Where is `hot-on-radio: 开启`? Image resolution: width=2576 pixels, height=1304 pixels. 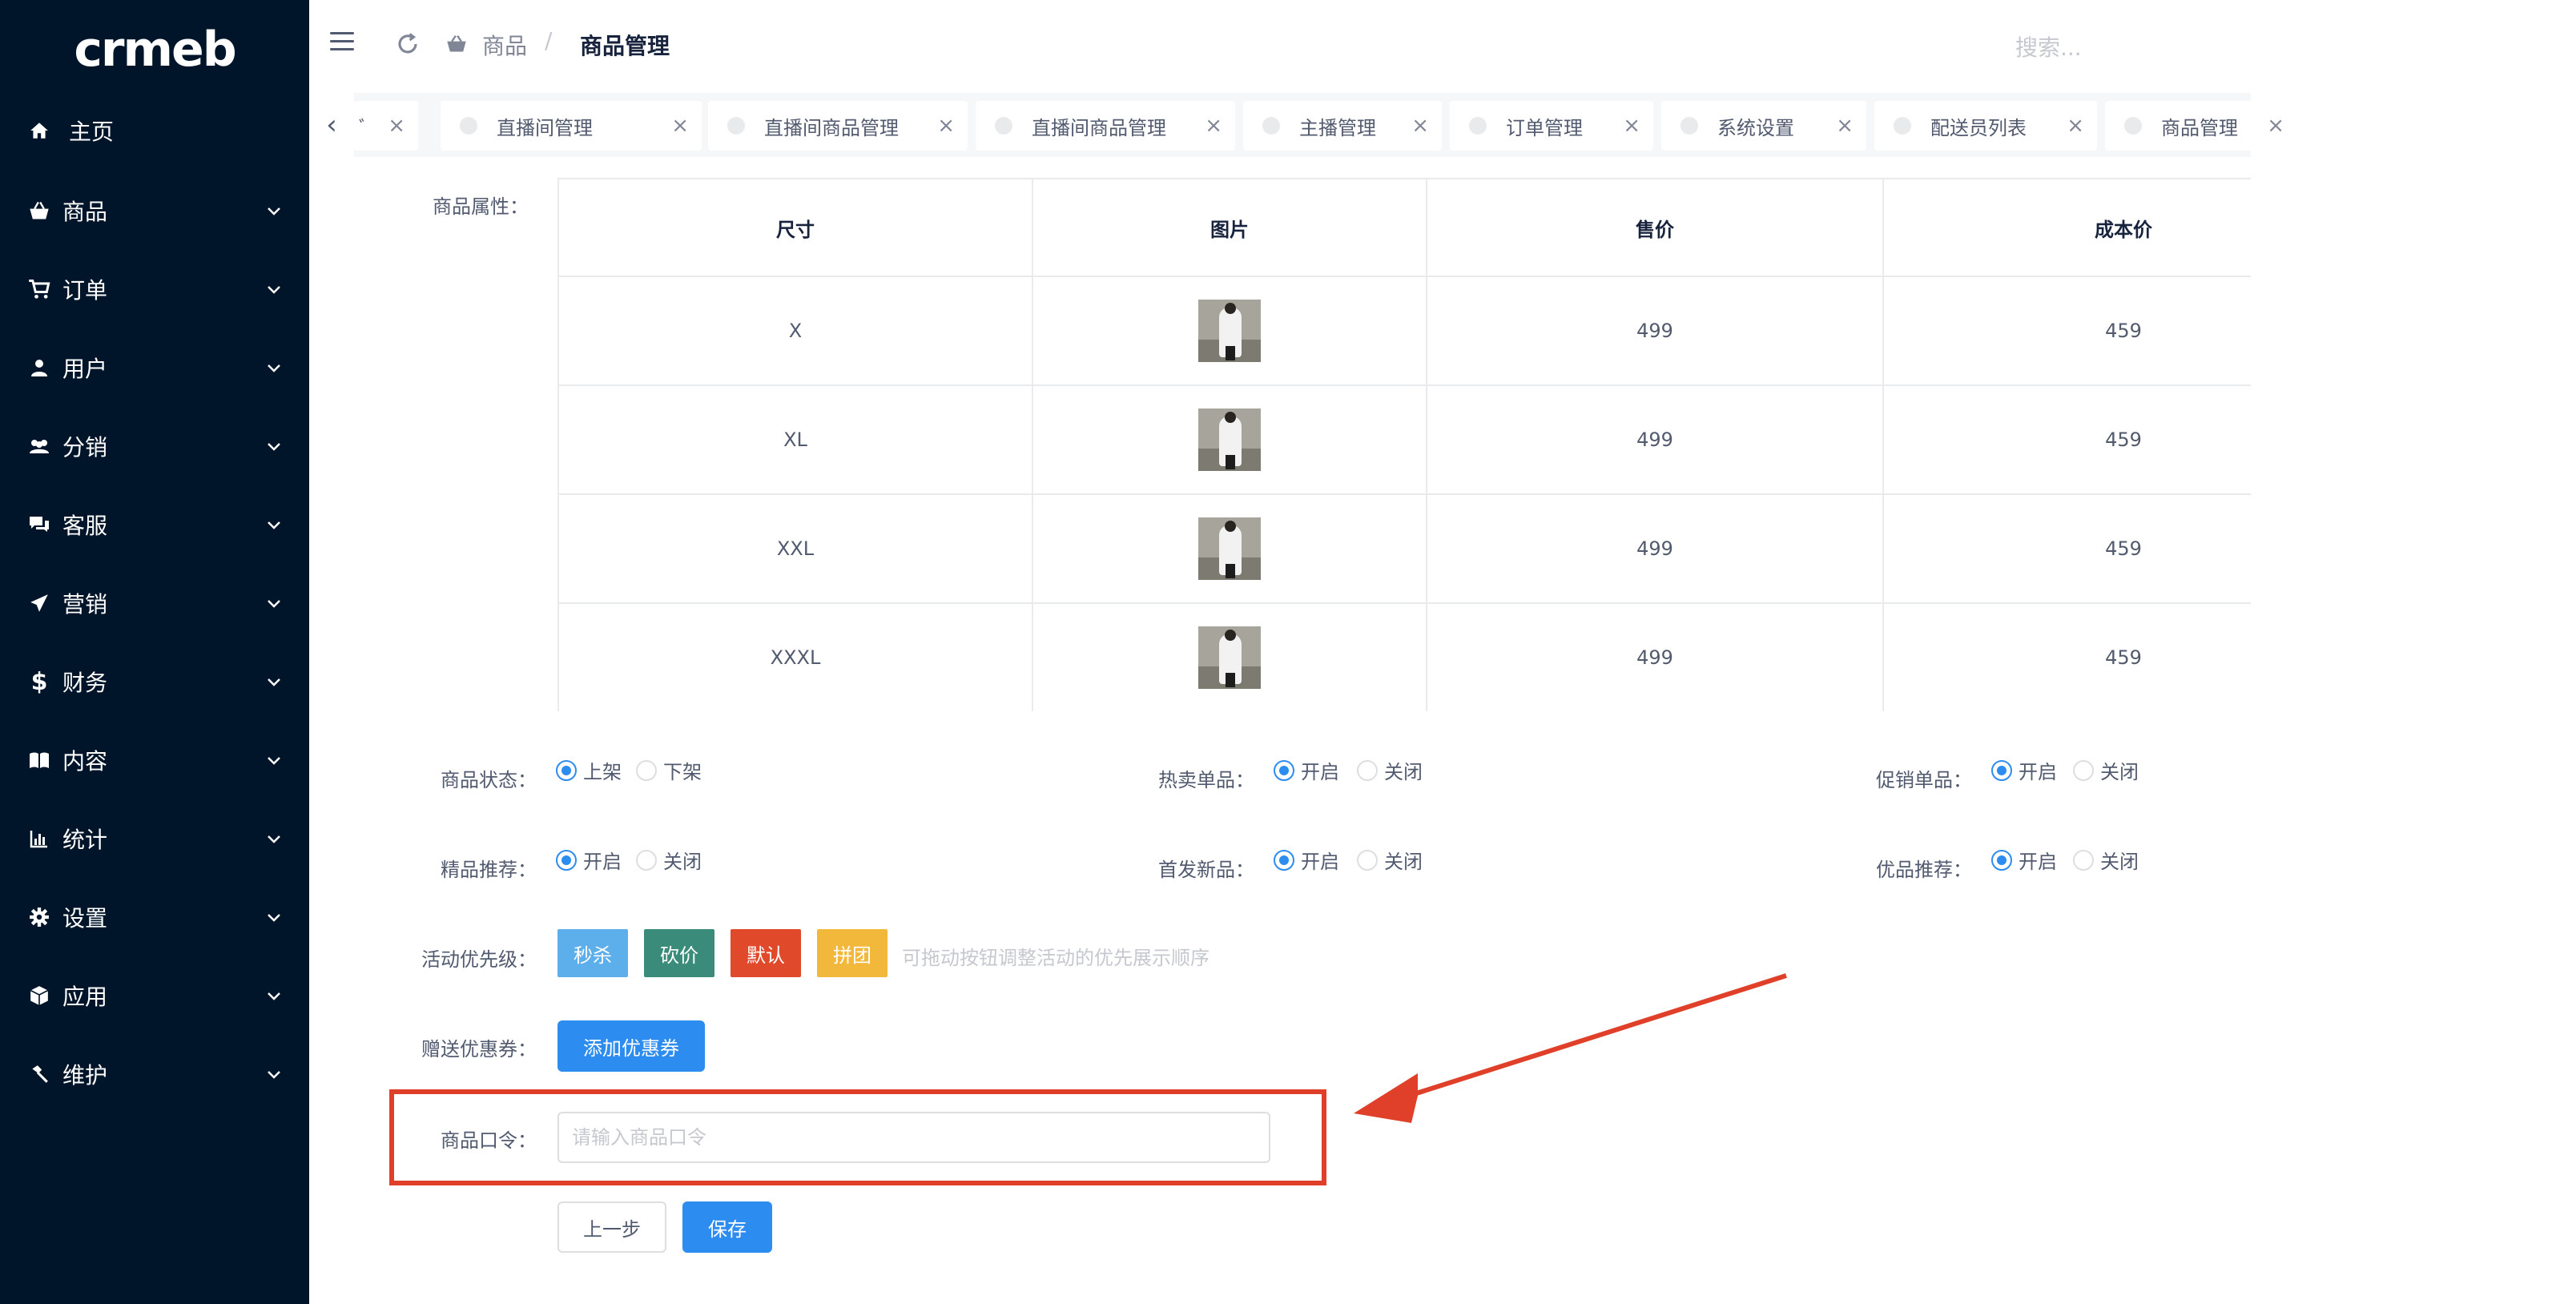
hot-on-radio: 开启 is located at coordinates (1306, 770).